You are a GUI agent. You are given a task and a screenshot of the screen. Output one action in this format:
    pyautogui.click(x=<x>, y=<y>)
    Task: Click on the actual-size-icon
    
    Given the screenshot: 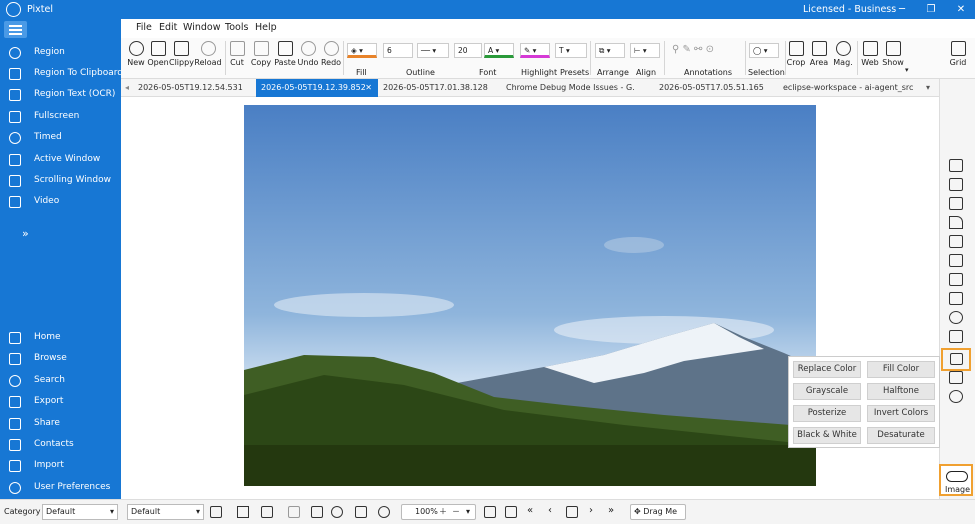 What is the action you would take?
    pyautogui.click(x=511, y=512)
    